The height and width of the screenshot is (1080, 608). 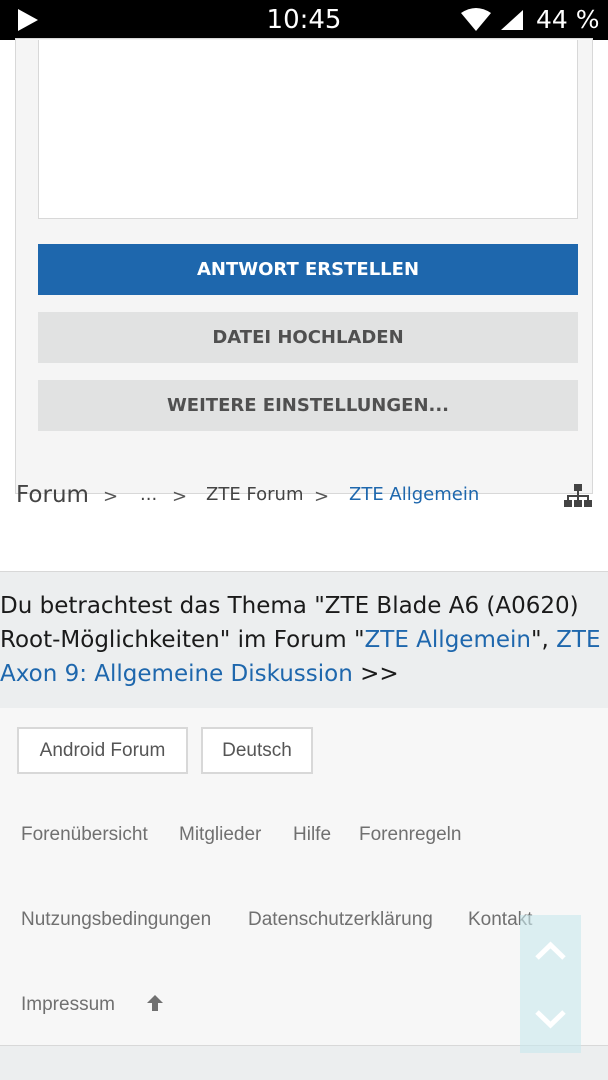 I want to click on arrow-up-icon, so click(x=155, y=1003).